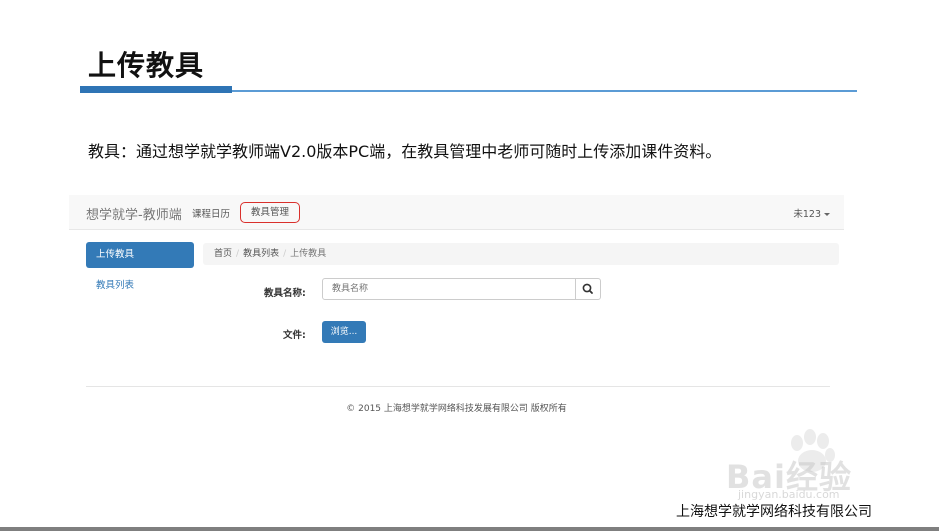 This screenshot has width=939, height=531. Describe the element at coordinates (261, 254) in the screenshot. I see `breadcrumb-list: 教具列表` at that location.